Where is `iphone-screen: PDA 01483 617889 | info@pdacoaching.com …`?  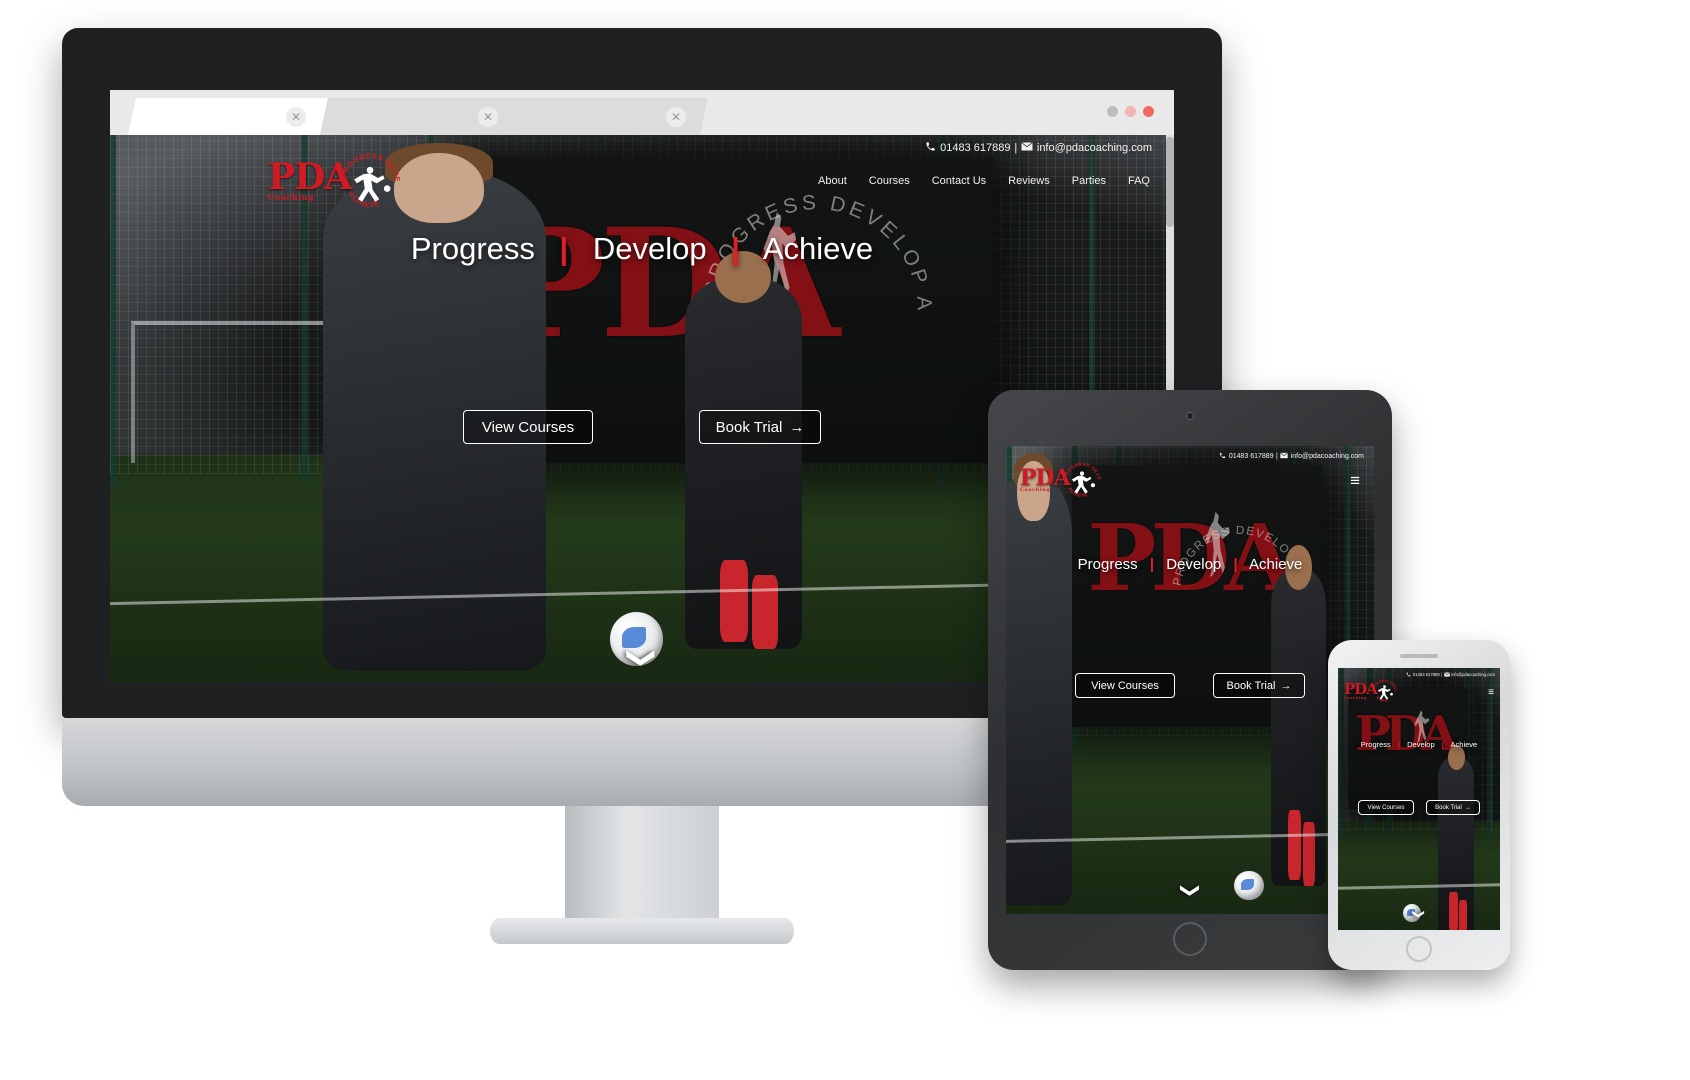
iphone-screen: PDA 01483 617889 | info@pdacoaching.com … is located at coordinates (1419, 799).